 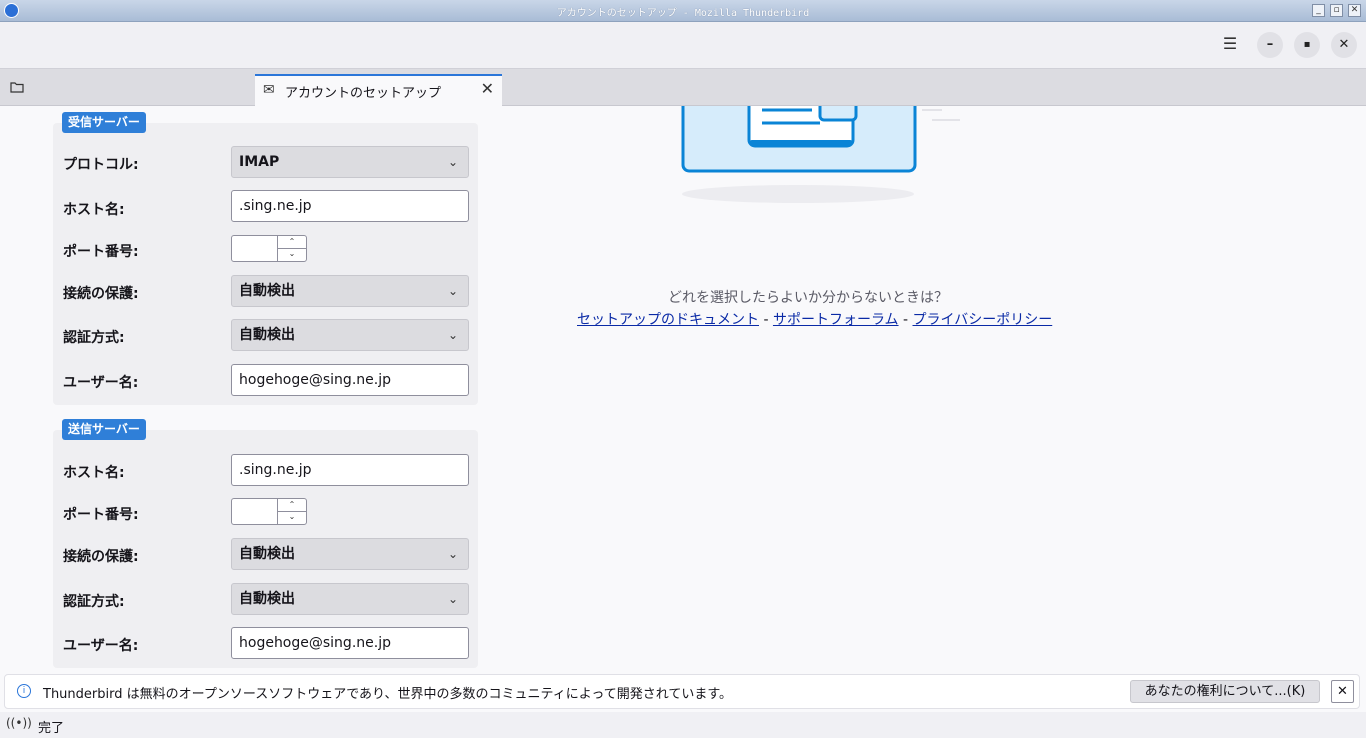 What do you see at coordinates (269, 248) in the screenshot?
I see `incoming-port-spinner: ⌃ ⌄` at bounding box center [269, 248].